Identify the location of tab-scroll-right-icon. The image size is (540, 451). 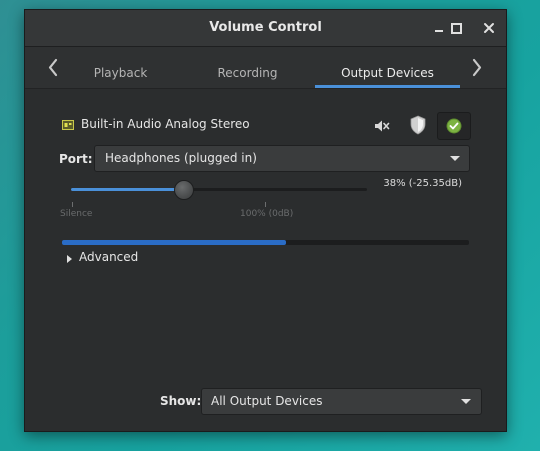
(477, 67).